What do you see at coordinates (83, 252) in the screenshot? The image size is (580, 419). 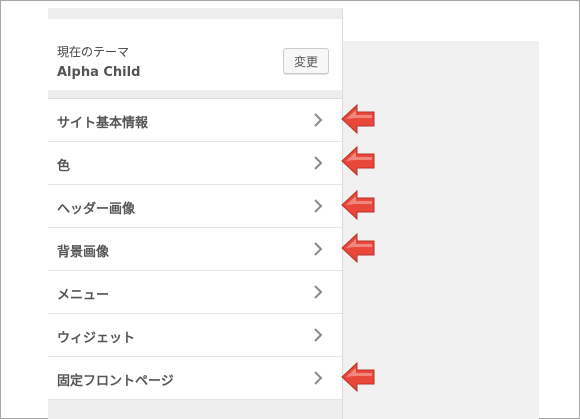 I see `menu-item-label: 背景画像` at bounding box center [83, 252].